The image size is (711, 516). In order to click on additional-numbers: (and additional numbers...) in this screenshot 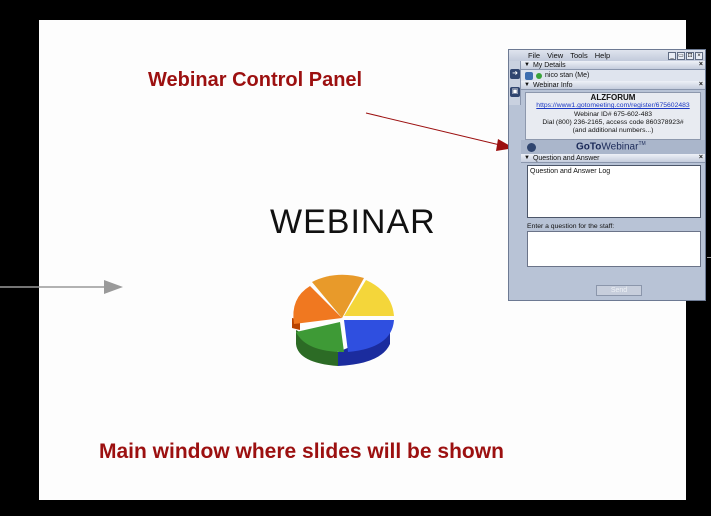, I will do `click(613, 131)`.